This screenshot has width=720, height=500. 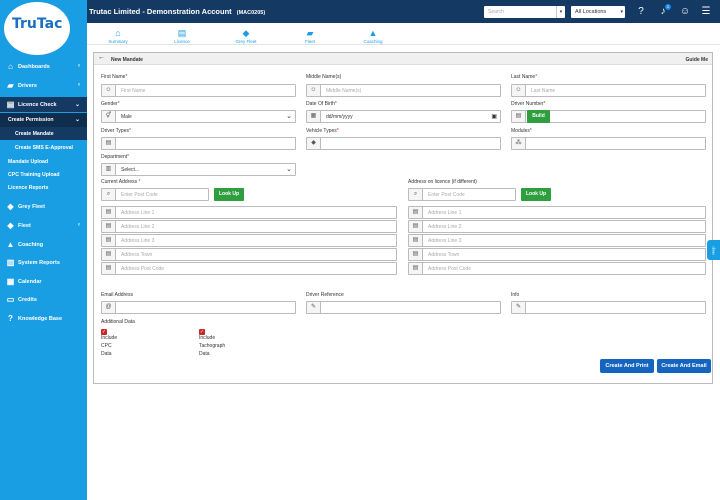 What do you see at coordinates (182, 36) in the screenshot?
I see `tab-licence: ▤ Licence` at bounding box center [182, 36].